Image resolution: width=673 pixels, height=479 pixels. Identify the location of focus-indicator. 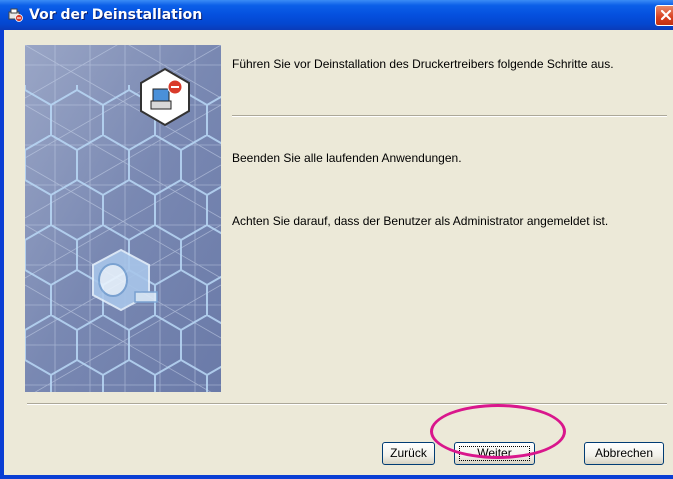
(494, 453).